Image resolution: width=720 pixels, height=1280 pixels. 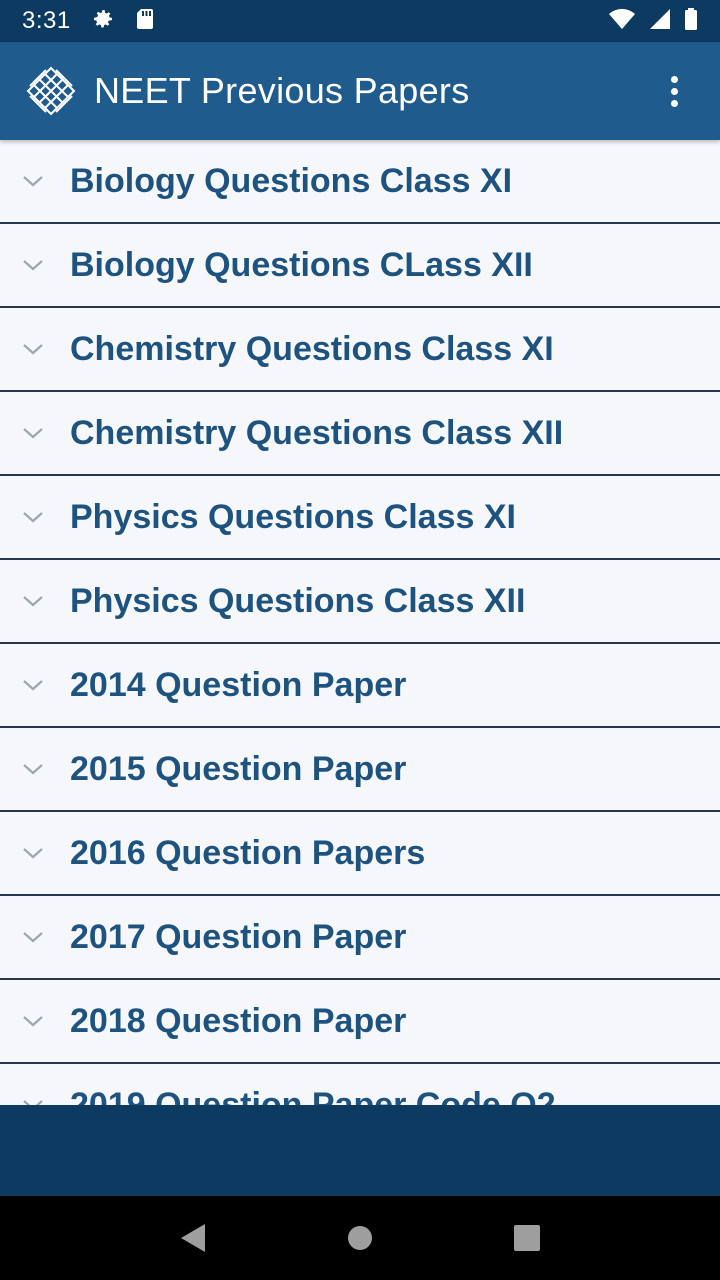 I want to click on wifi-icon, so click(x=622, y=21).